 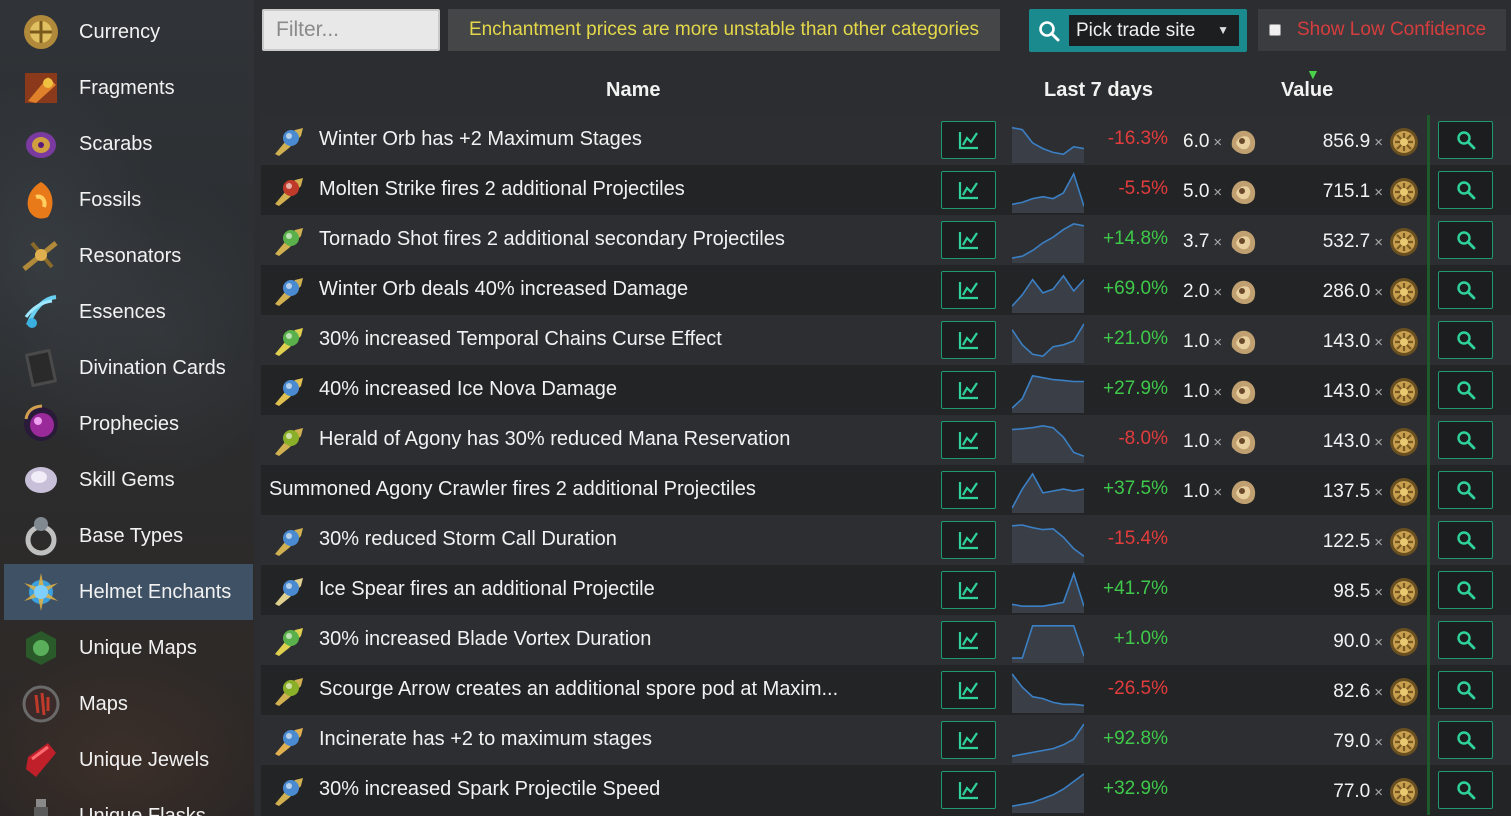 I want to click on enchant-name: Ice Spear fires an additional Projectile, so click(x=487, y=589).